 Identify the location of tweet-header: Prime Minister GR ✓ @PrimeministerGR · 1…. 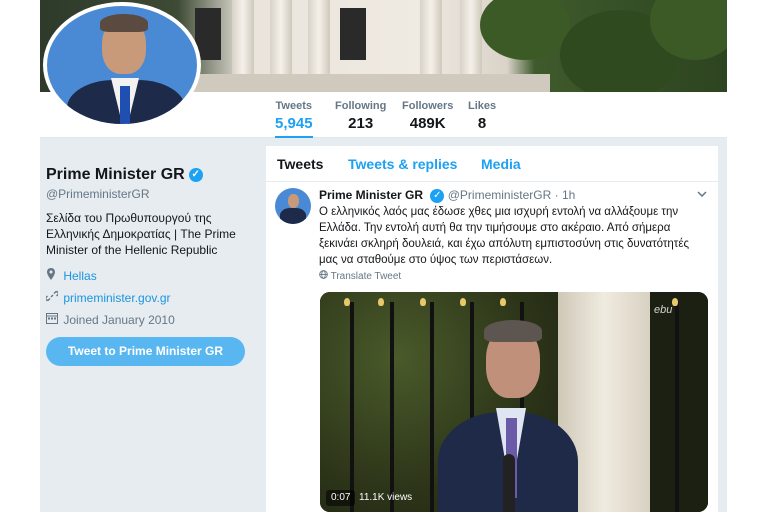
(447, 195).